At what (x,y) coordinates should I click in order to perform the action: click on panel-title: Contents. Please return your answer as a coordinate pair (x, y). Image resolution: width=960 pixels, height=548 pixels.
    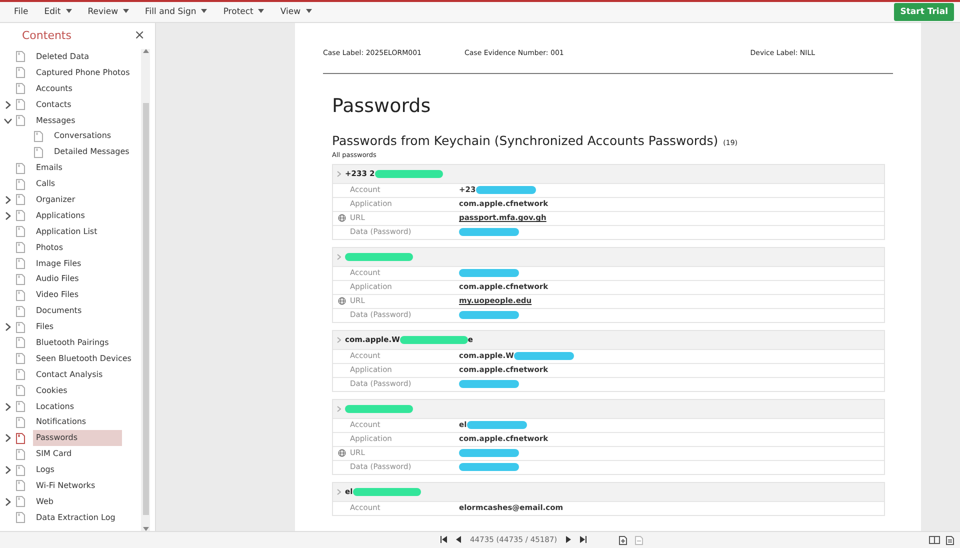
    Looking at the image, I should click on (47, 36).